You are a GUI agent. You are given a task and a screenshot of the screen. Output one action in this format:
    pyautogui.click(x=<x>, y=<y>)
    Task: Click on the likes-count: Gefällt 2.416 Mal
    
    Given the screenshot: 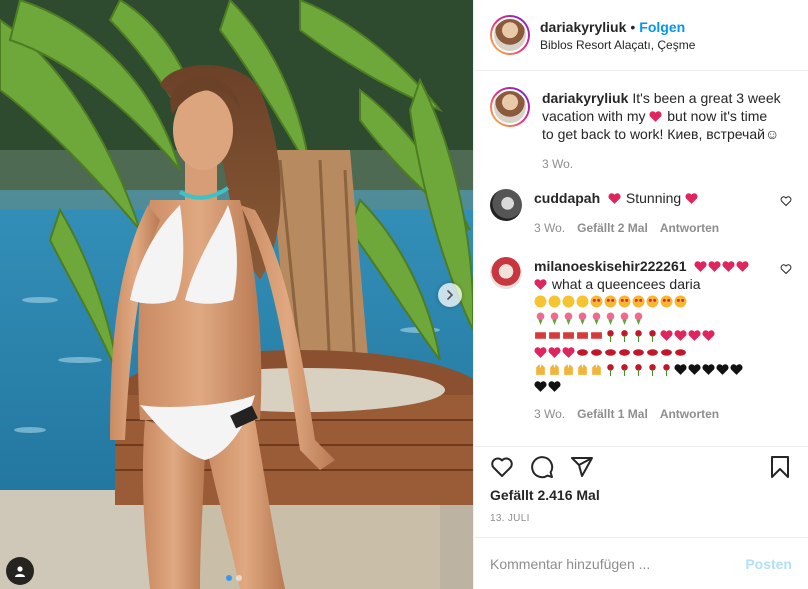 What is the action you would take?
    pyautogui.click(x=641, y=498)
    